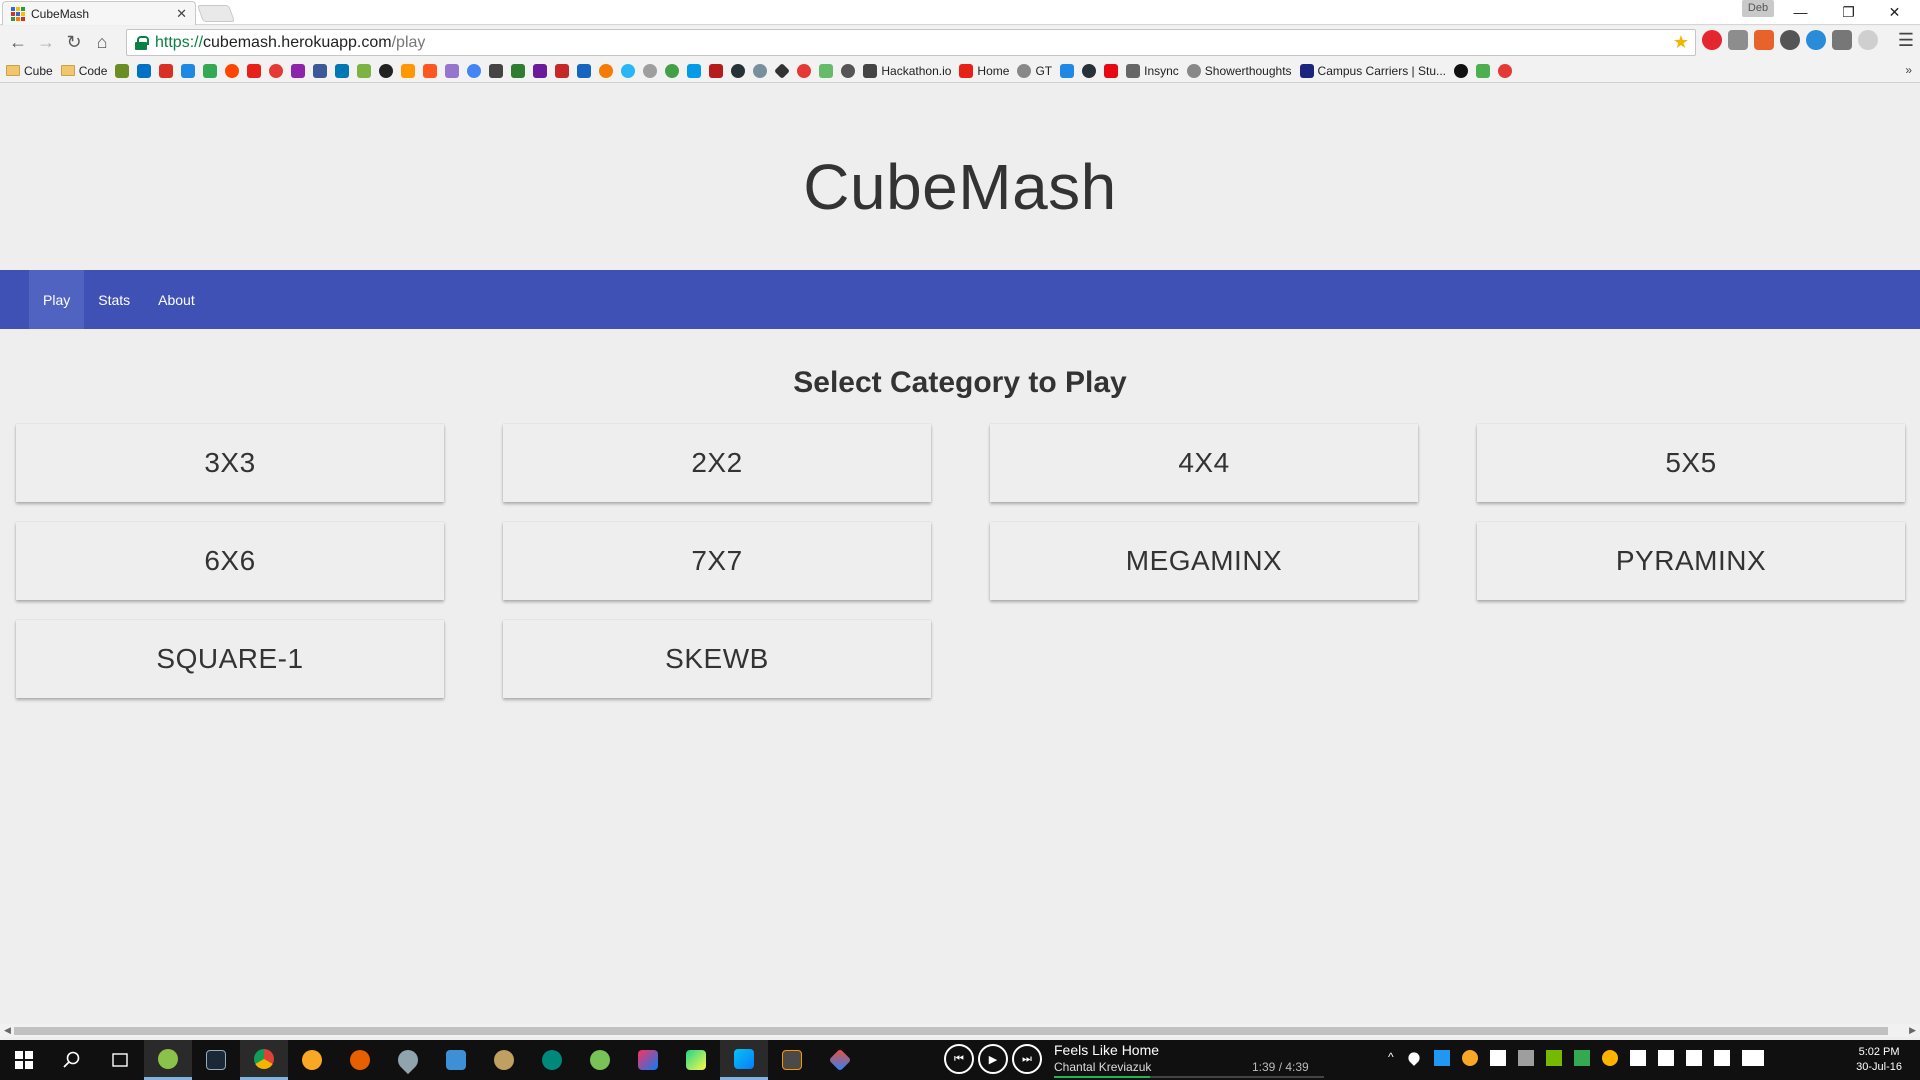 The height and width of the screenshot is (1080, 1920). What do you see at coordinates (386, 70) in the screenshot?
I see `github-bookmark-icon` at bounding box center [386, 70].